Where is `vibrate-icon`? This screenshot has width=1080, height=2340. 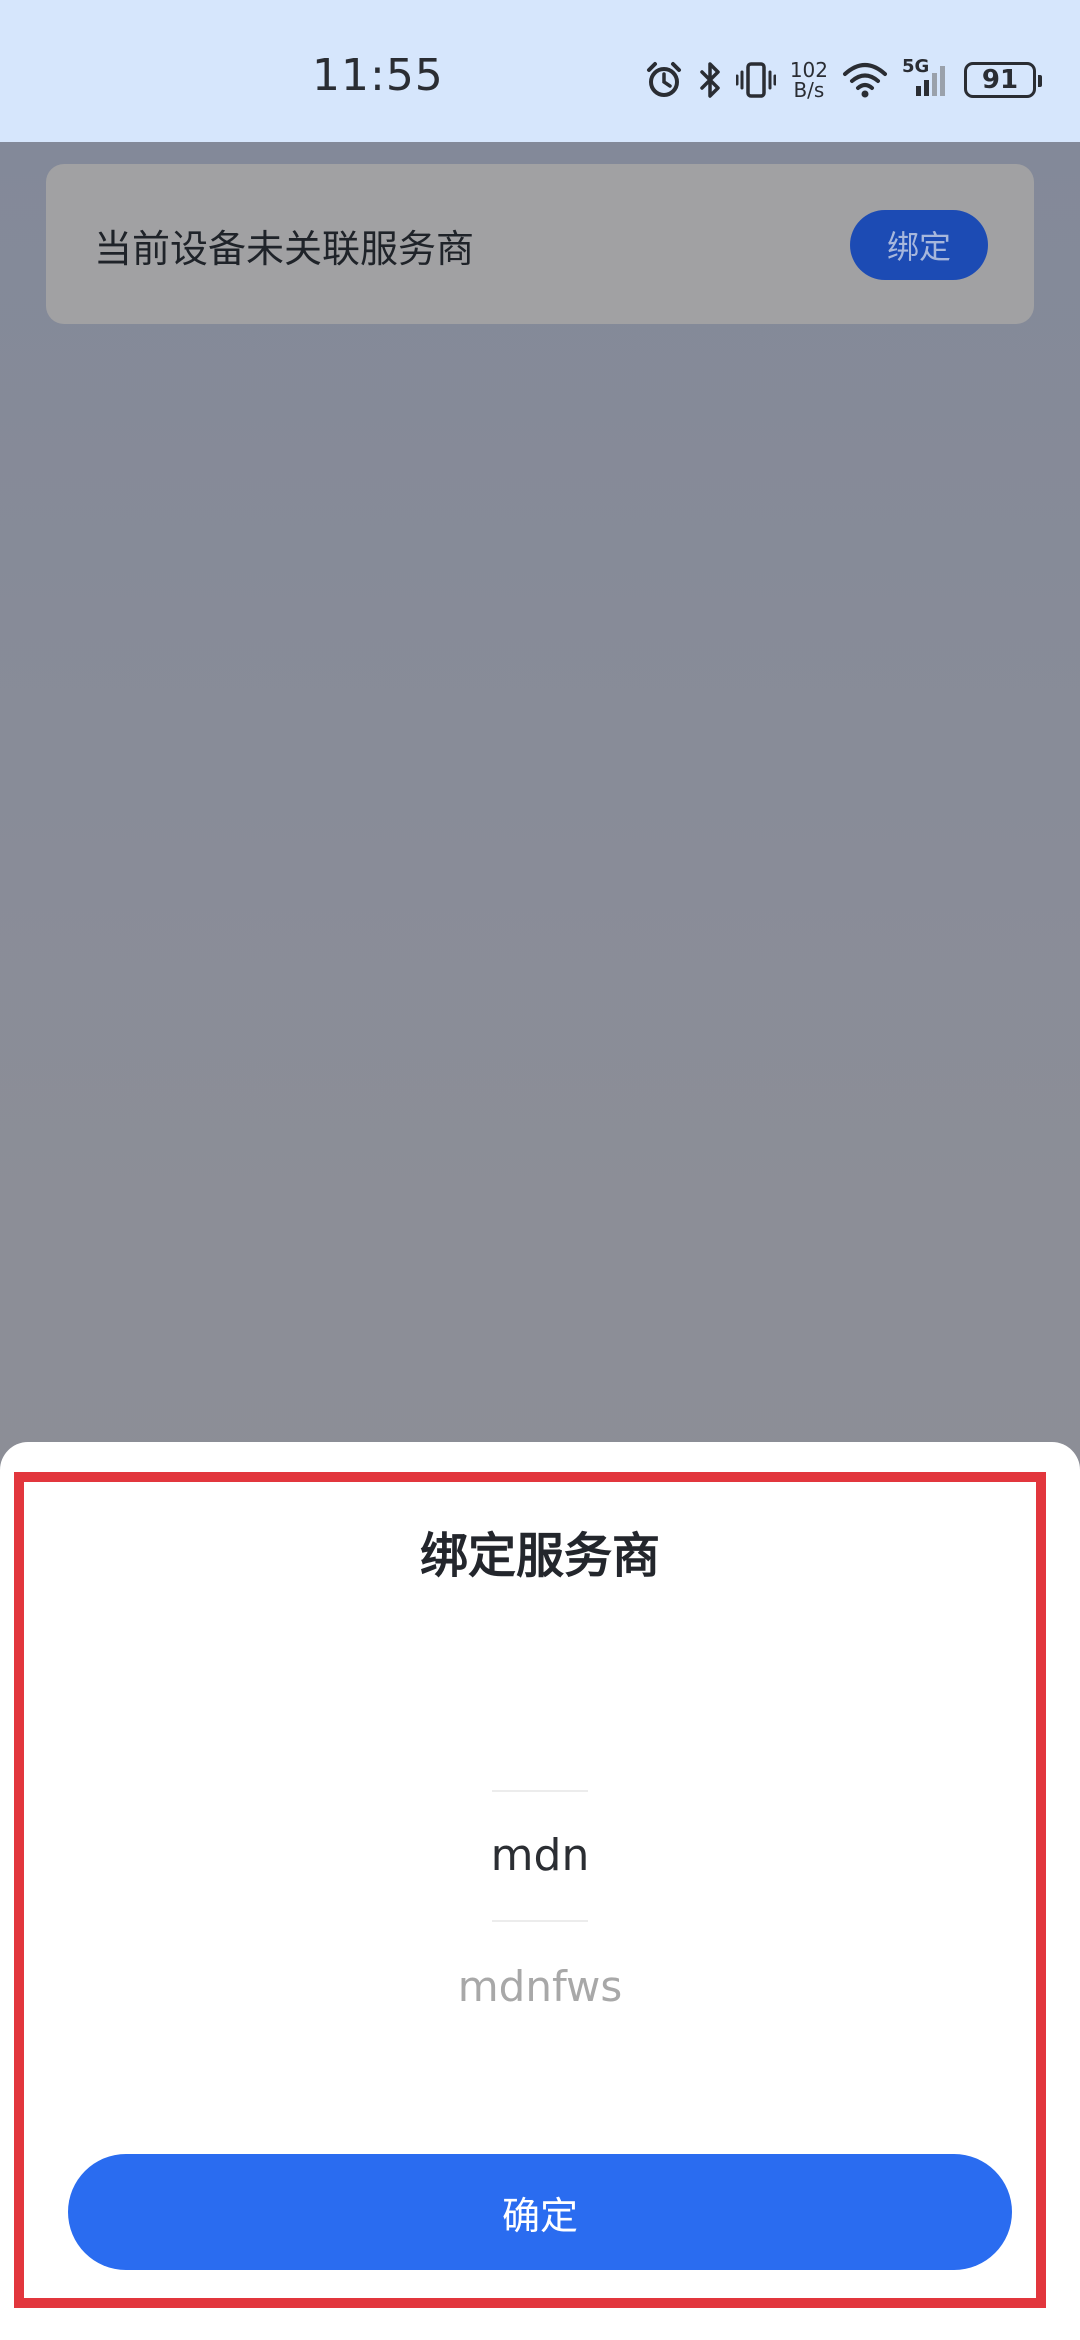
vibrate-icon is located at coordinates (755, 80).